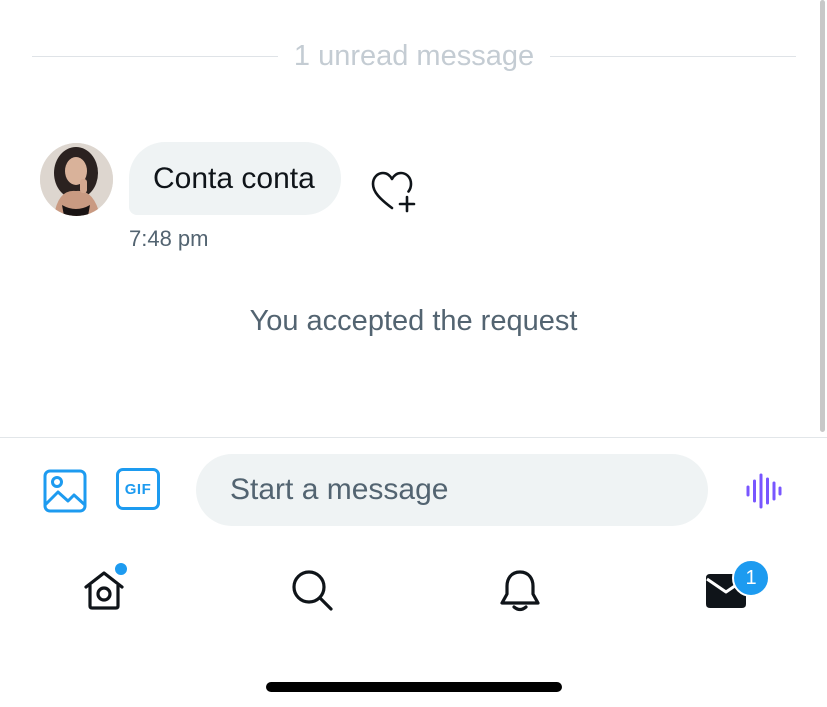 The image size is (827, 707). Describe the element at coordinates (65, 491) in the screenshot. I see `image-icon` at that location.